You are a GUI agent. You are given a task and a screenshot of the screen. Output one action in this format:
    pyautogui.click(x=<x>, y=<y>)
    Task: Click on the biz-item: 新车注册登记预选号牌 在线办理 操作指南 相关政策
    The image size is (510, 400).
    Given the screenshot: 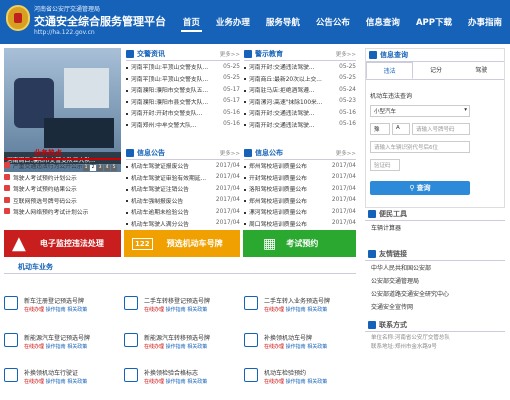 What is the action you would take?
    pyautogui.click(x=63, y=309)
    